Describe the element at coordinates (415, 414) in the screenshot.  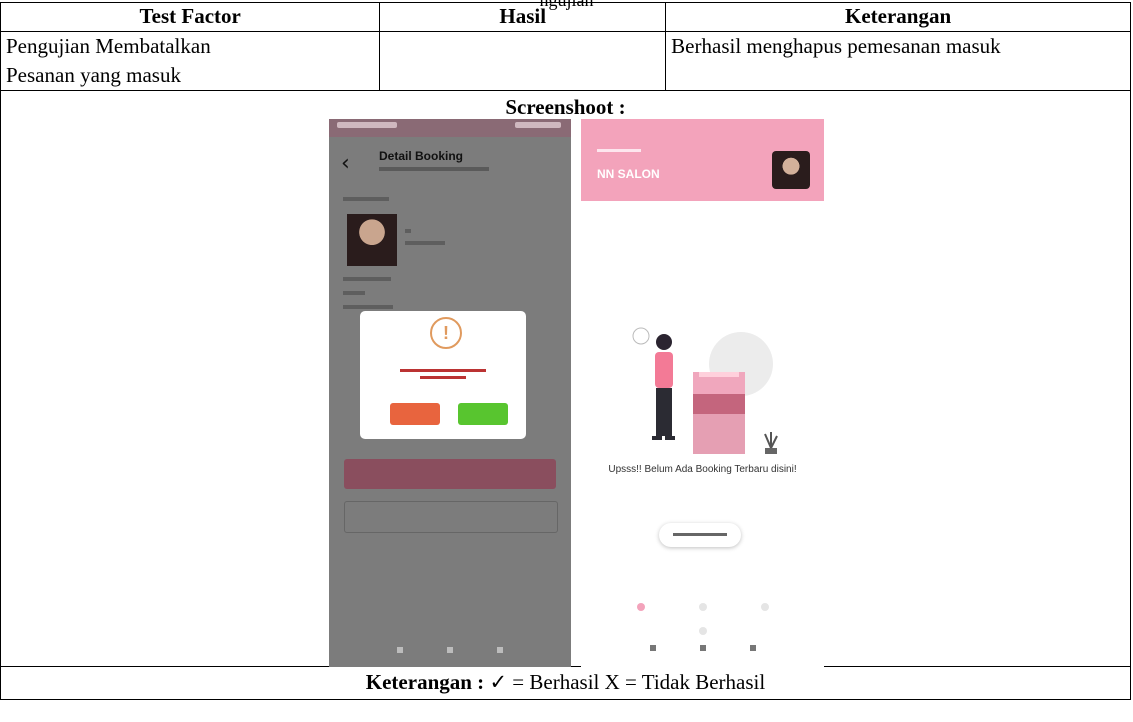
I see `dialog-cancel-button` at that location.